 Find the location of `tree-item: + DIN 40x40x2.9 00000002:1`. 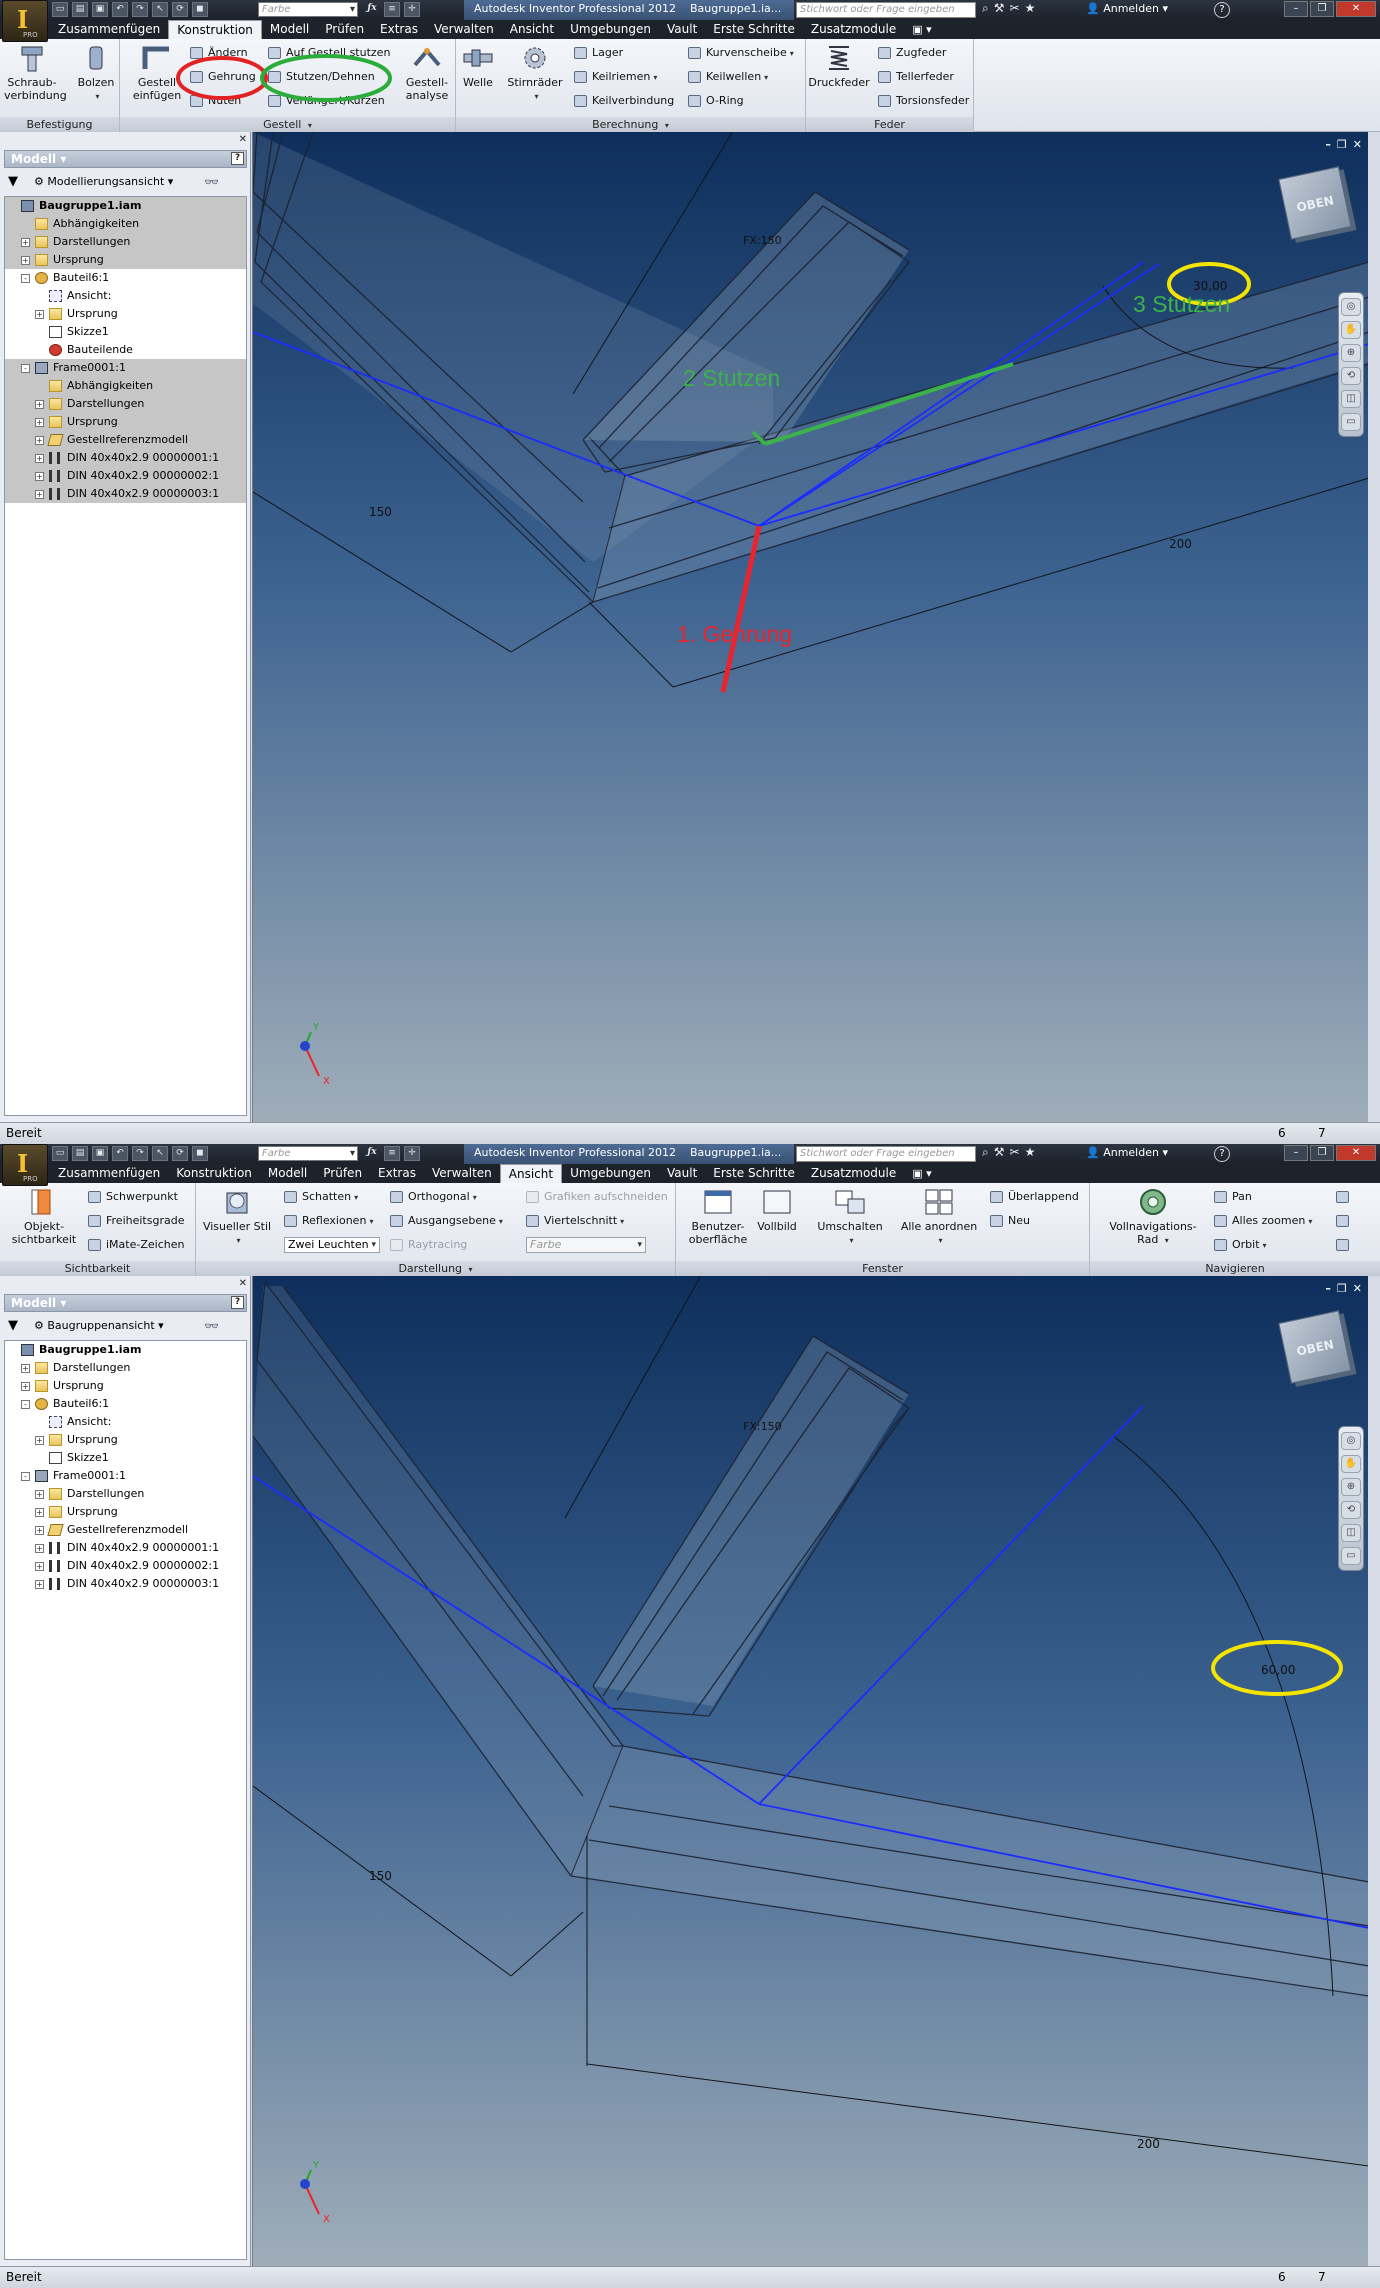

tree-item: + DIN 40x40x2.9 00000002:1 is located at coordinates (125, 476).